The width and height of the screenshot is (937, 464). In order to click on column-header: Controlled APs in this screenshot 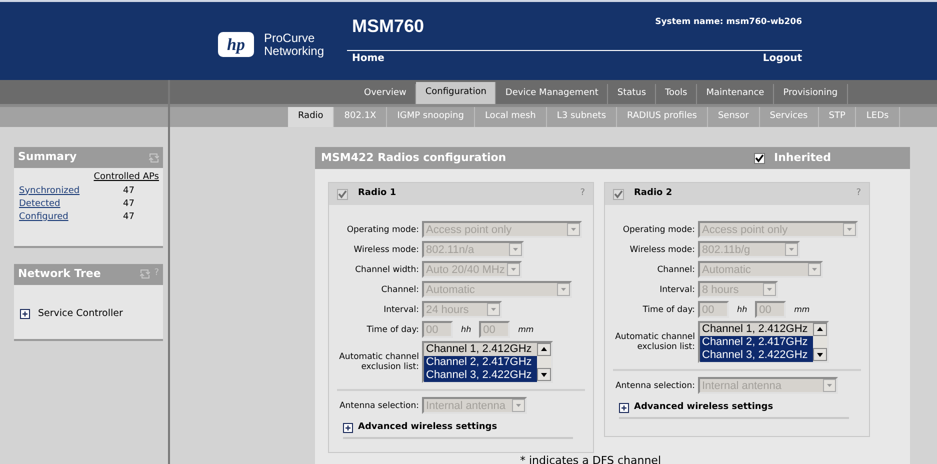, I will do `click(126, 177)`.